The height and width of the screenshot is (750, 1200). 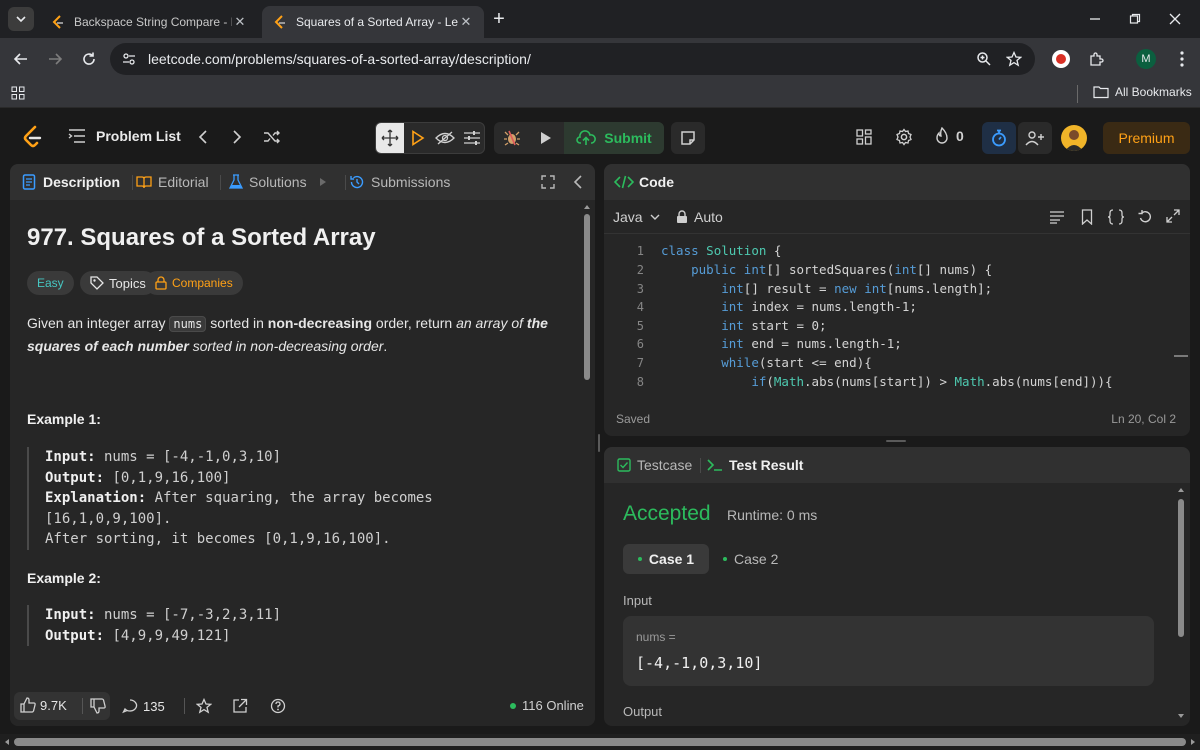 I want to click on submit-button: Submit, so click(x=614, y=138).